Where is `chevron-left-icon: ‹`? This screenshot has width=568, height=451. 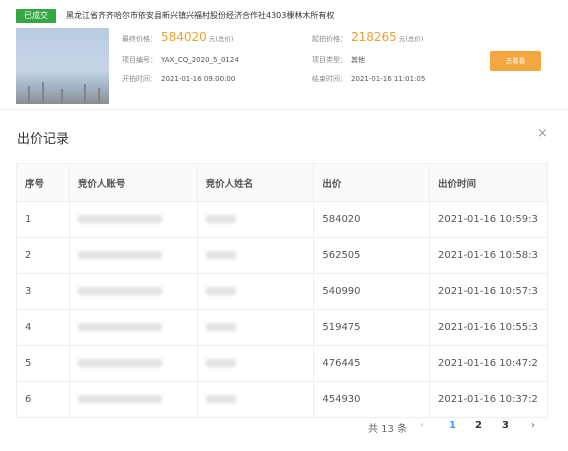
chevron-left-icon: ‹ is located at coordinates (422, 425).